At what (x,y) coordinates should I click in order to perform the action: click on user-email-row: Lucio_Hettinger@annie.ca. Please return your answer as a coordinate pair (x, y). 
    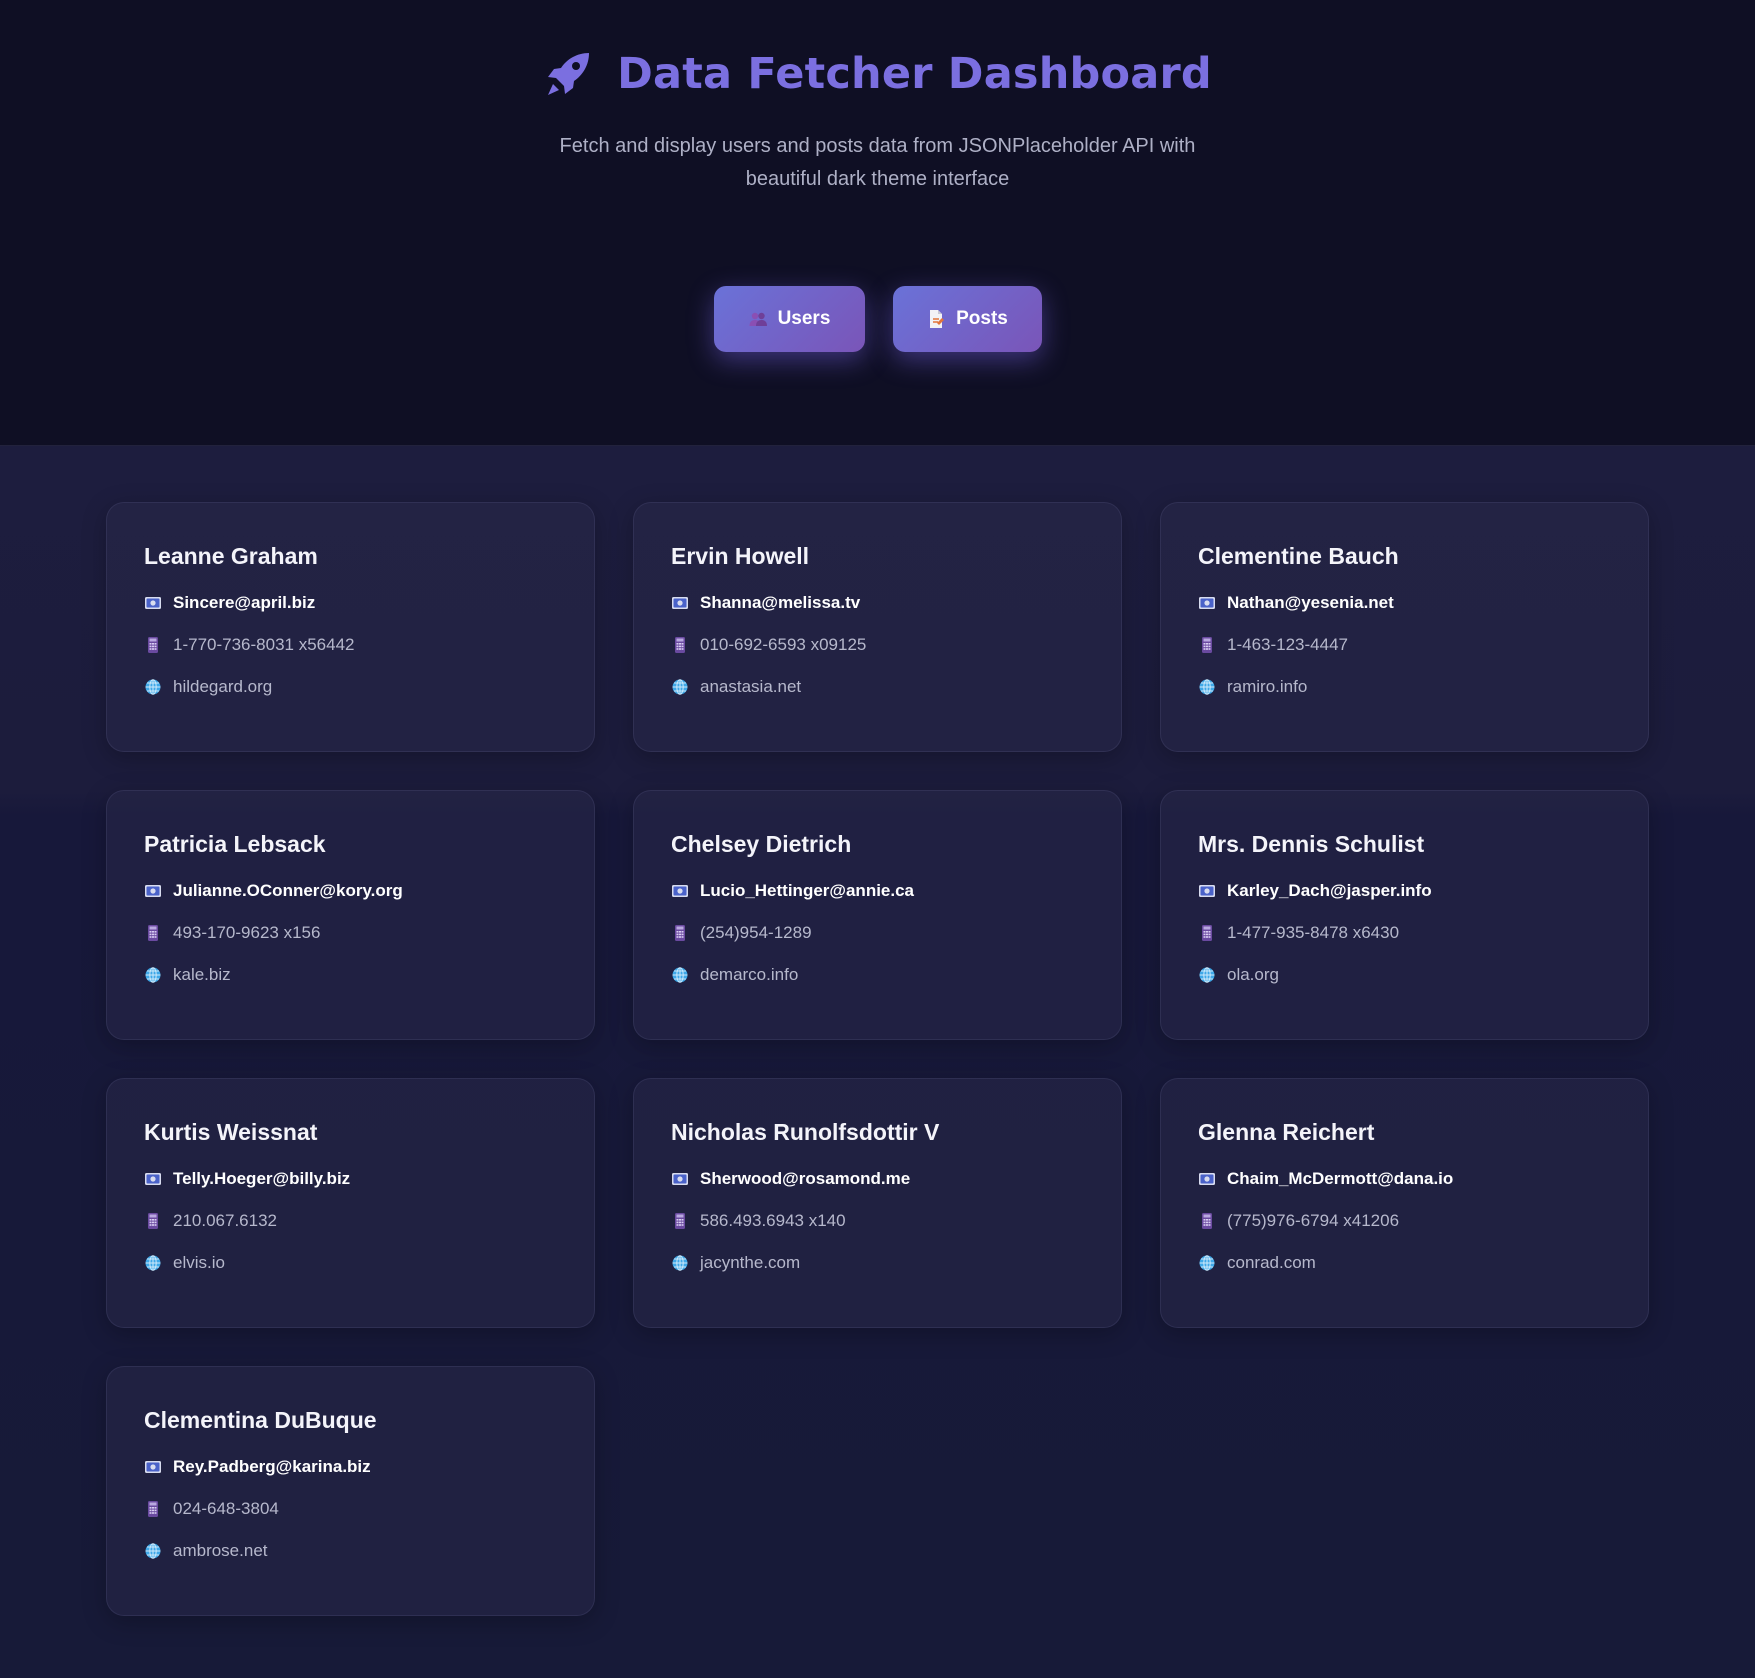
    Looking at the image, I should click on (877, 891).